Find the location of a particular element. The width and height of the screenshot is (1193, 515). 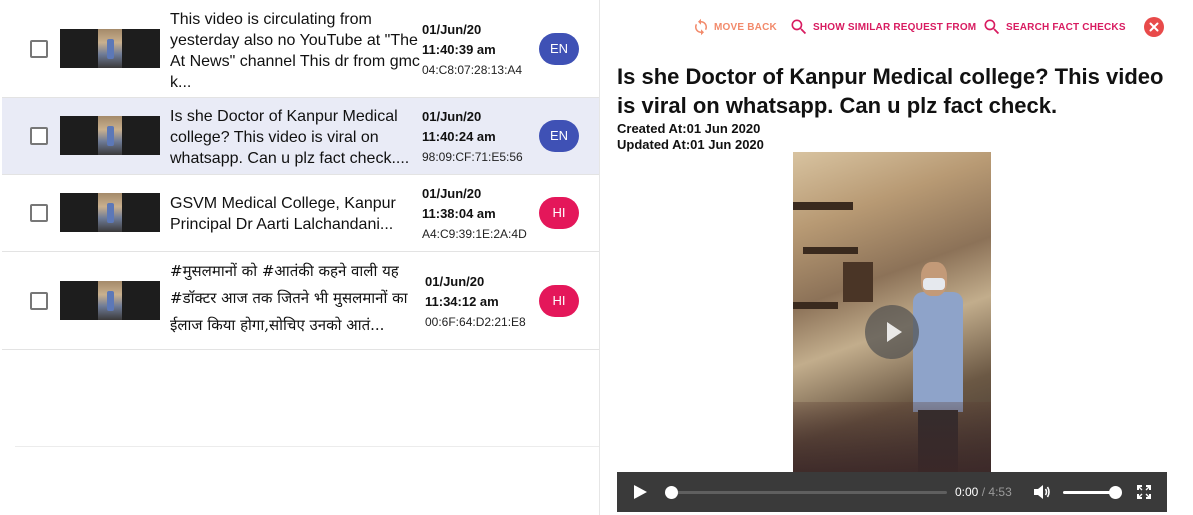

big-play-button is located at coordinates (892, 332).